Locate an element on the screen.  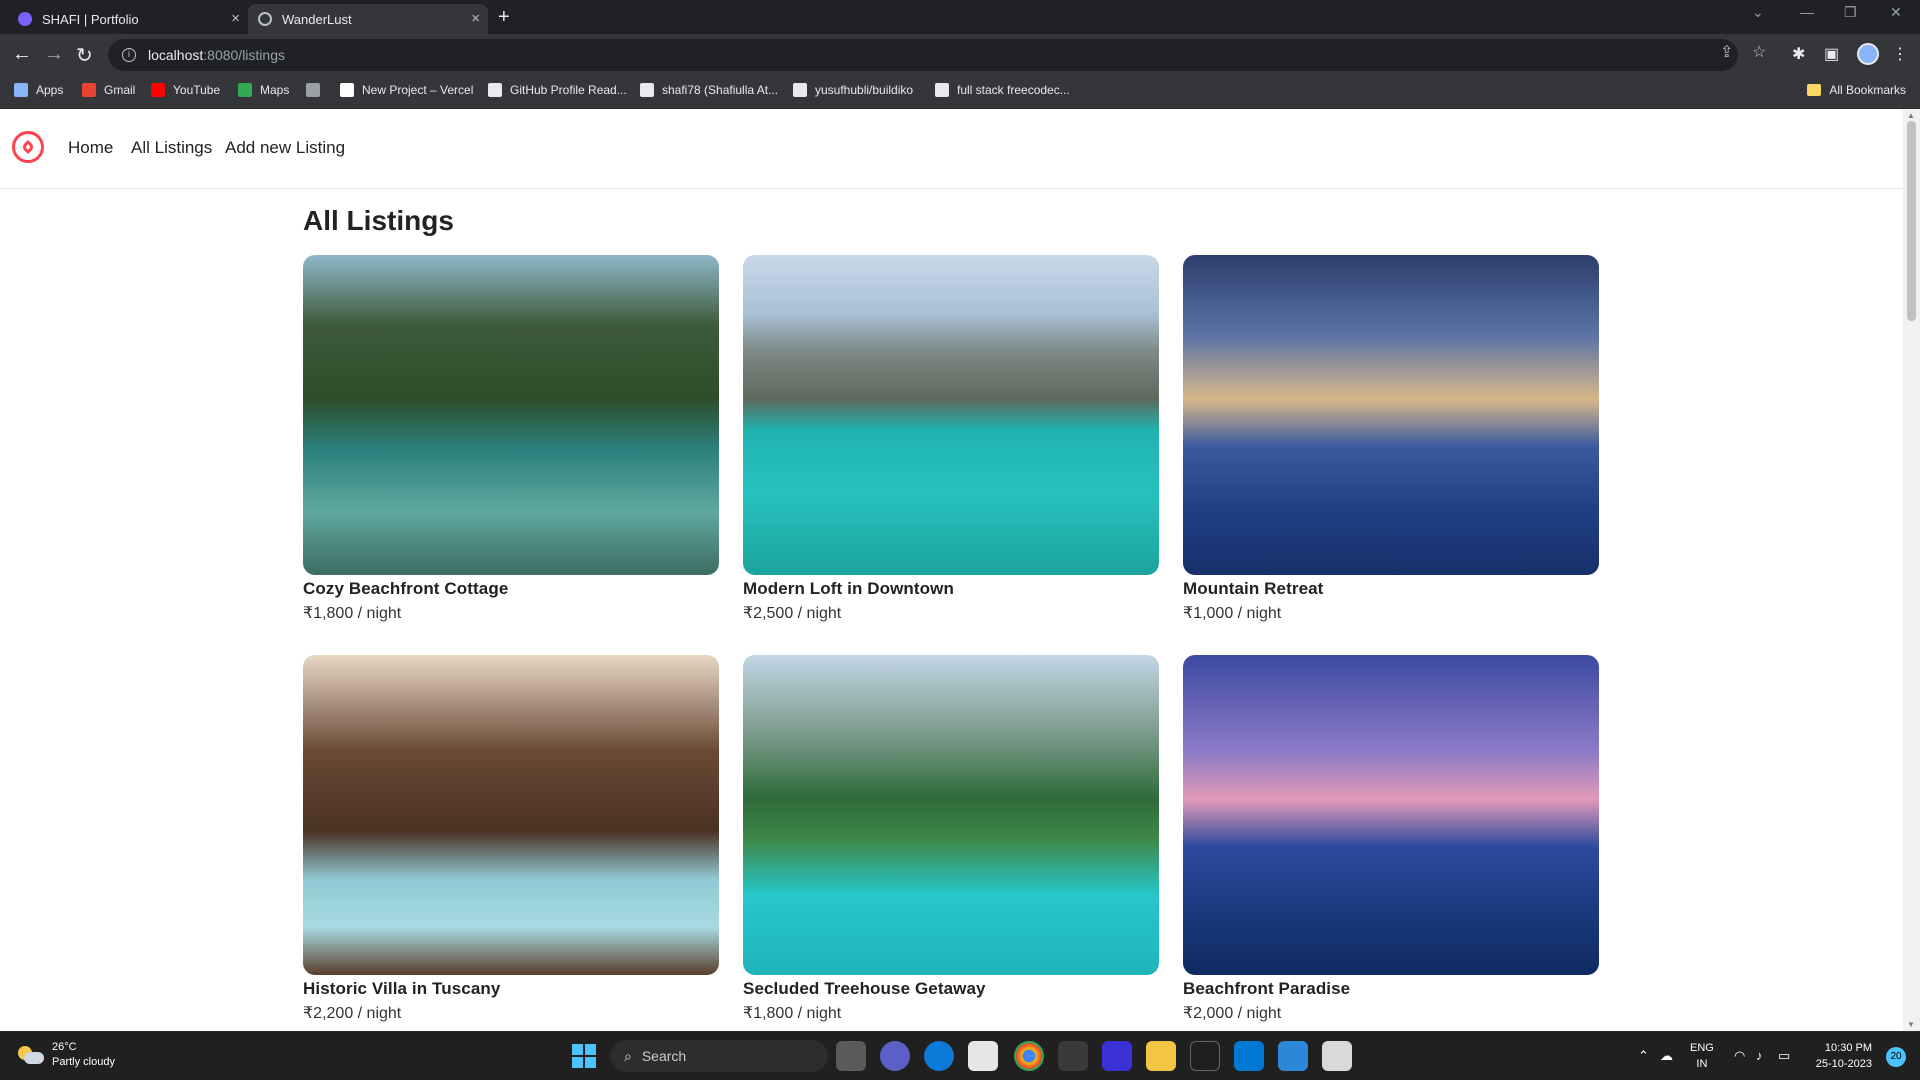
vscode-icon is located at coordinates (1249, 1056).